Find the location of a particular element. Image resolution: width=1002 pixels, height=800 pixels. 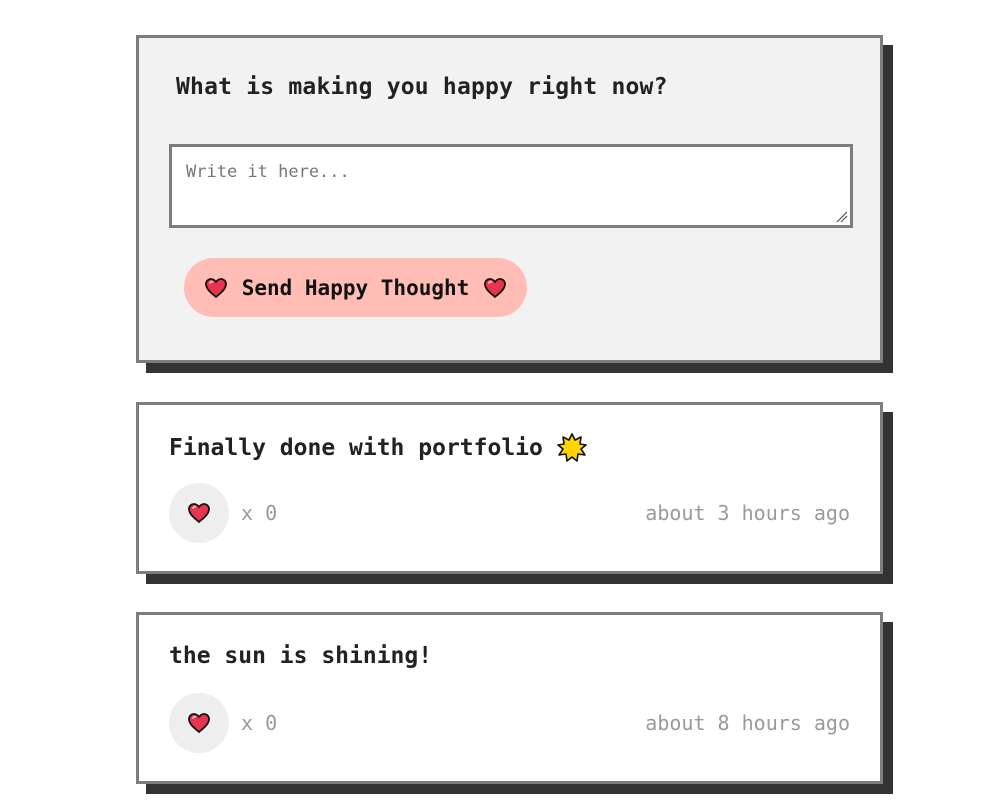

like-row: x 0 about 8 hours ago is located at coordinates (509, 723).